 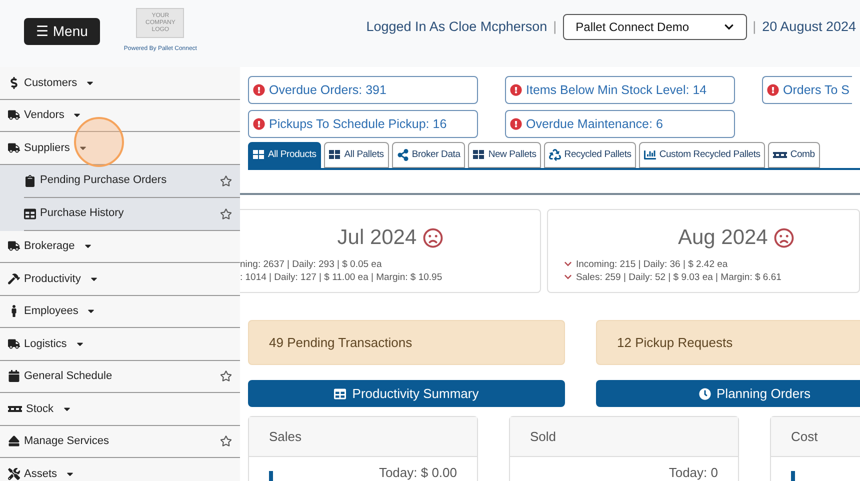 What do you see at coordinates (728, 393) in the screenshot?
I see `action-button: Planning Orders` at bounding box center [728, 393].